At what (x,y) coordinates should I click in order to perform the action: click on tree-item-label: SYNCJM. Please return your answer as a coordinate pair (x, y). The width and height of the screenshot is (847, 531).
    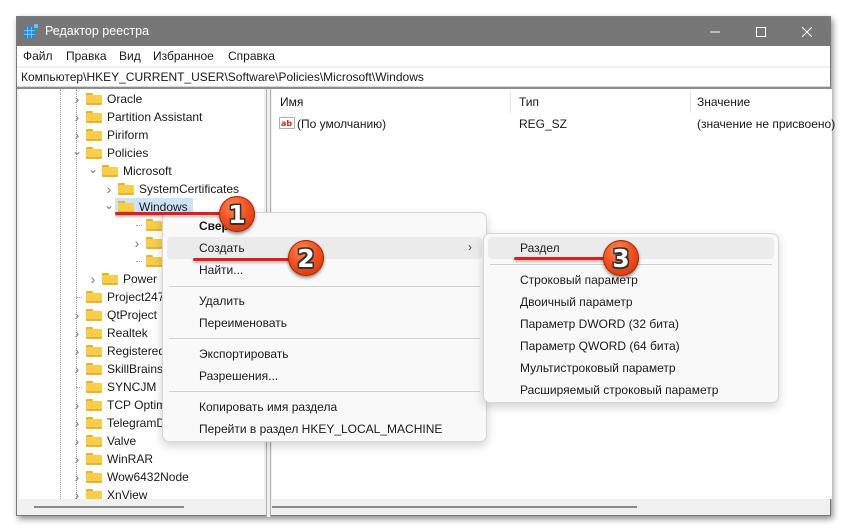
    Looking at the image, I should click on (132, 387).